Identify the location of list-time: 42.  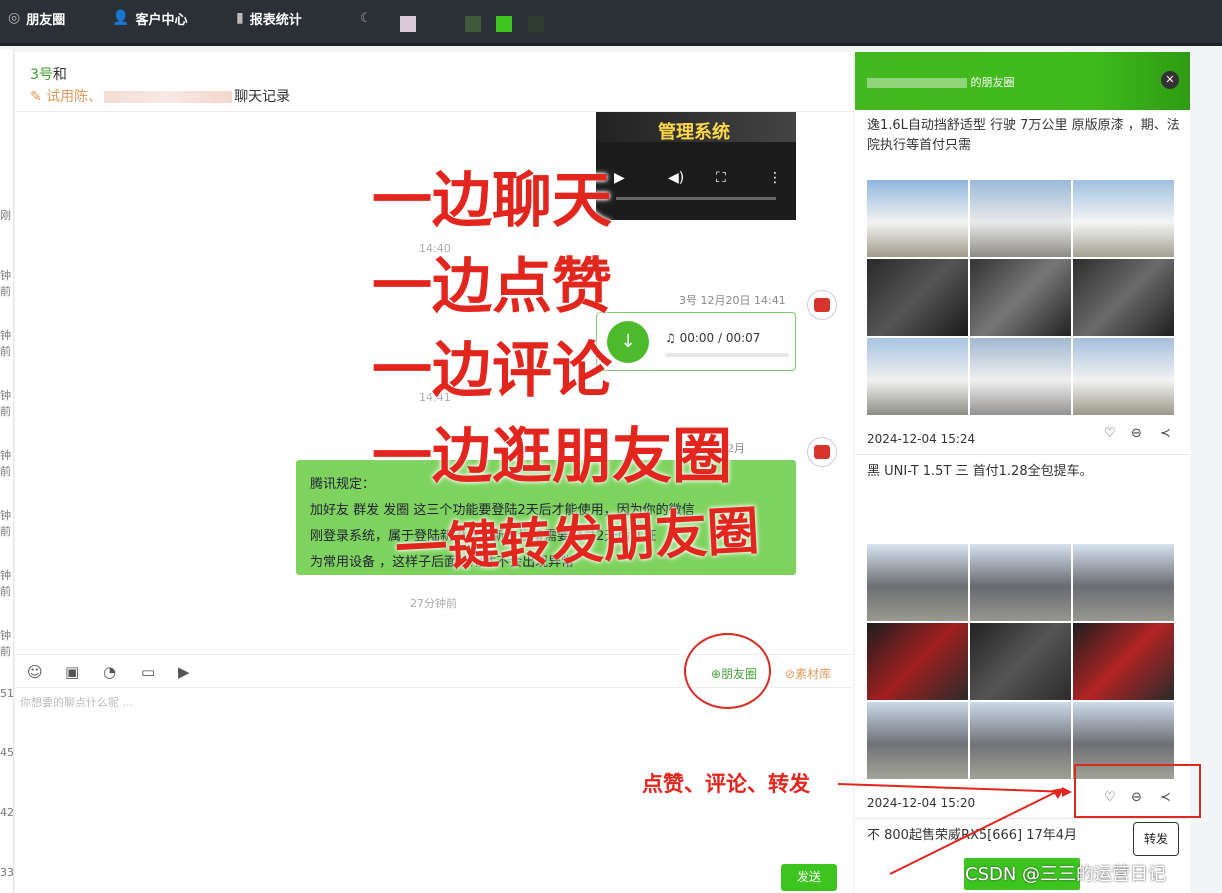
(7, 812).